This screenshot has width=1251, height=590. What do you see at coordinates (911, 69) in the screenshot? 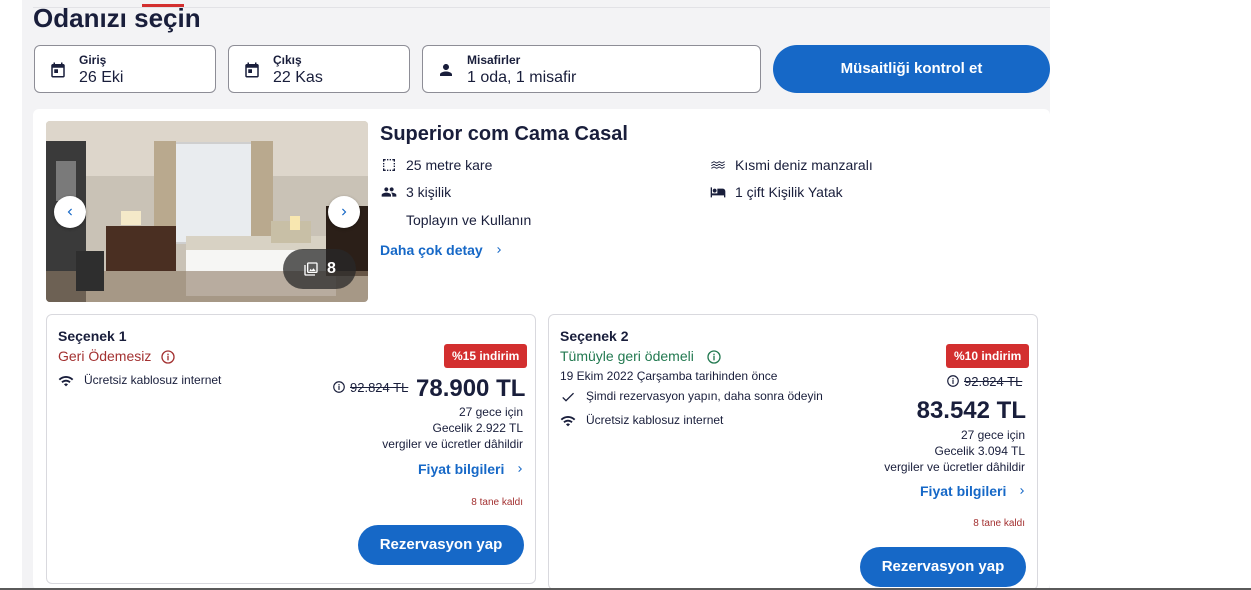
I see `check-availability-button: Müsaitliği kontrol et` at bounding box center [911, 69].